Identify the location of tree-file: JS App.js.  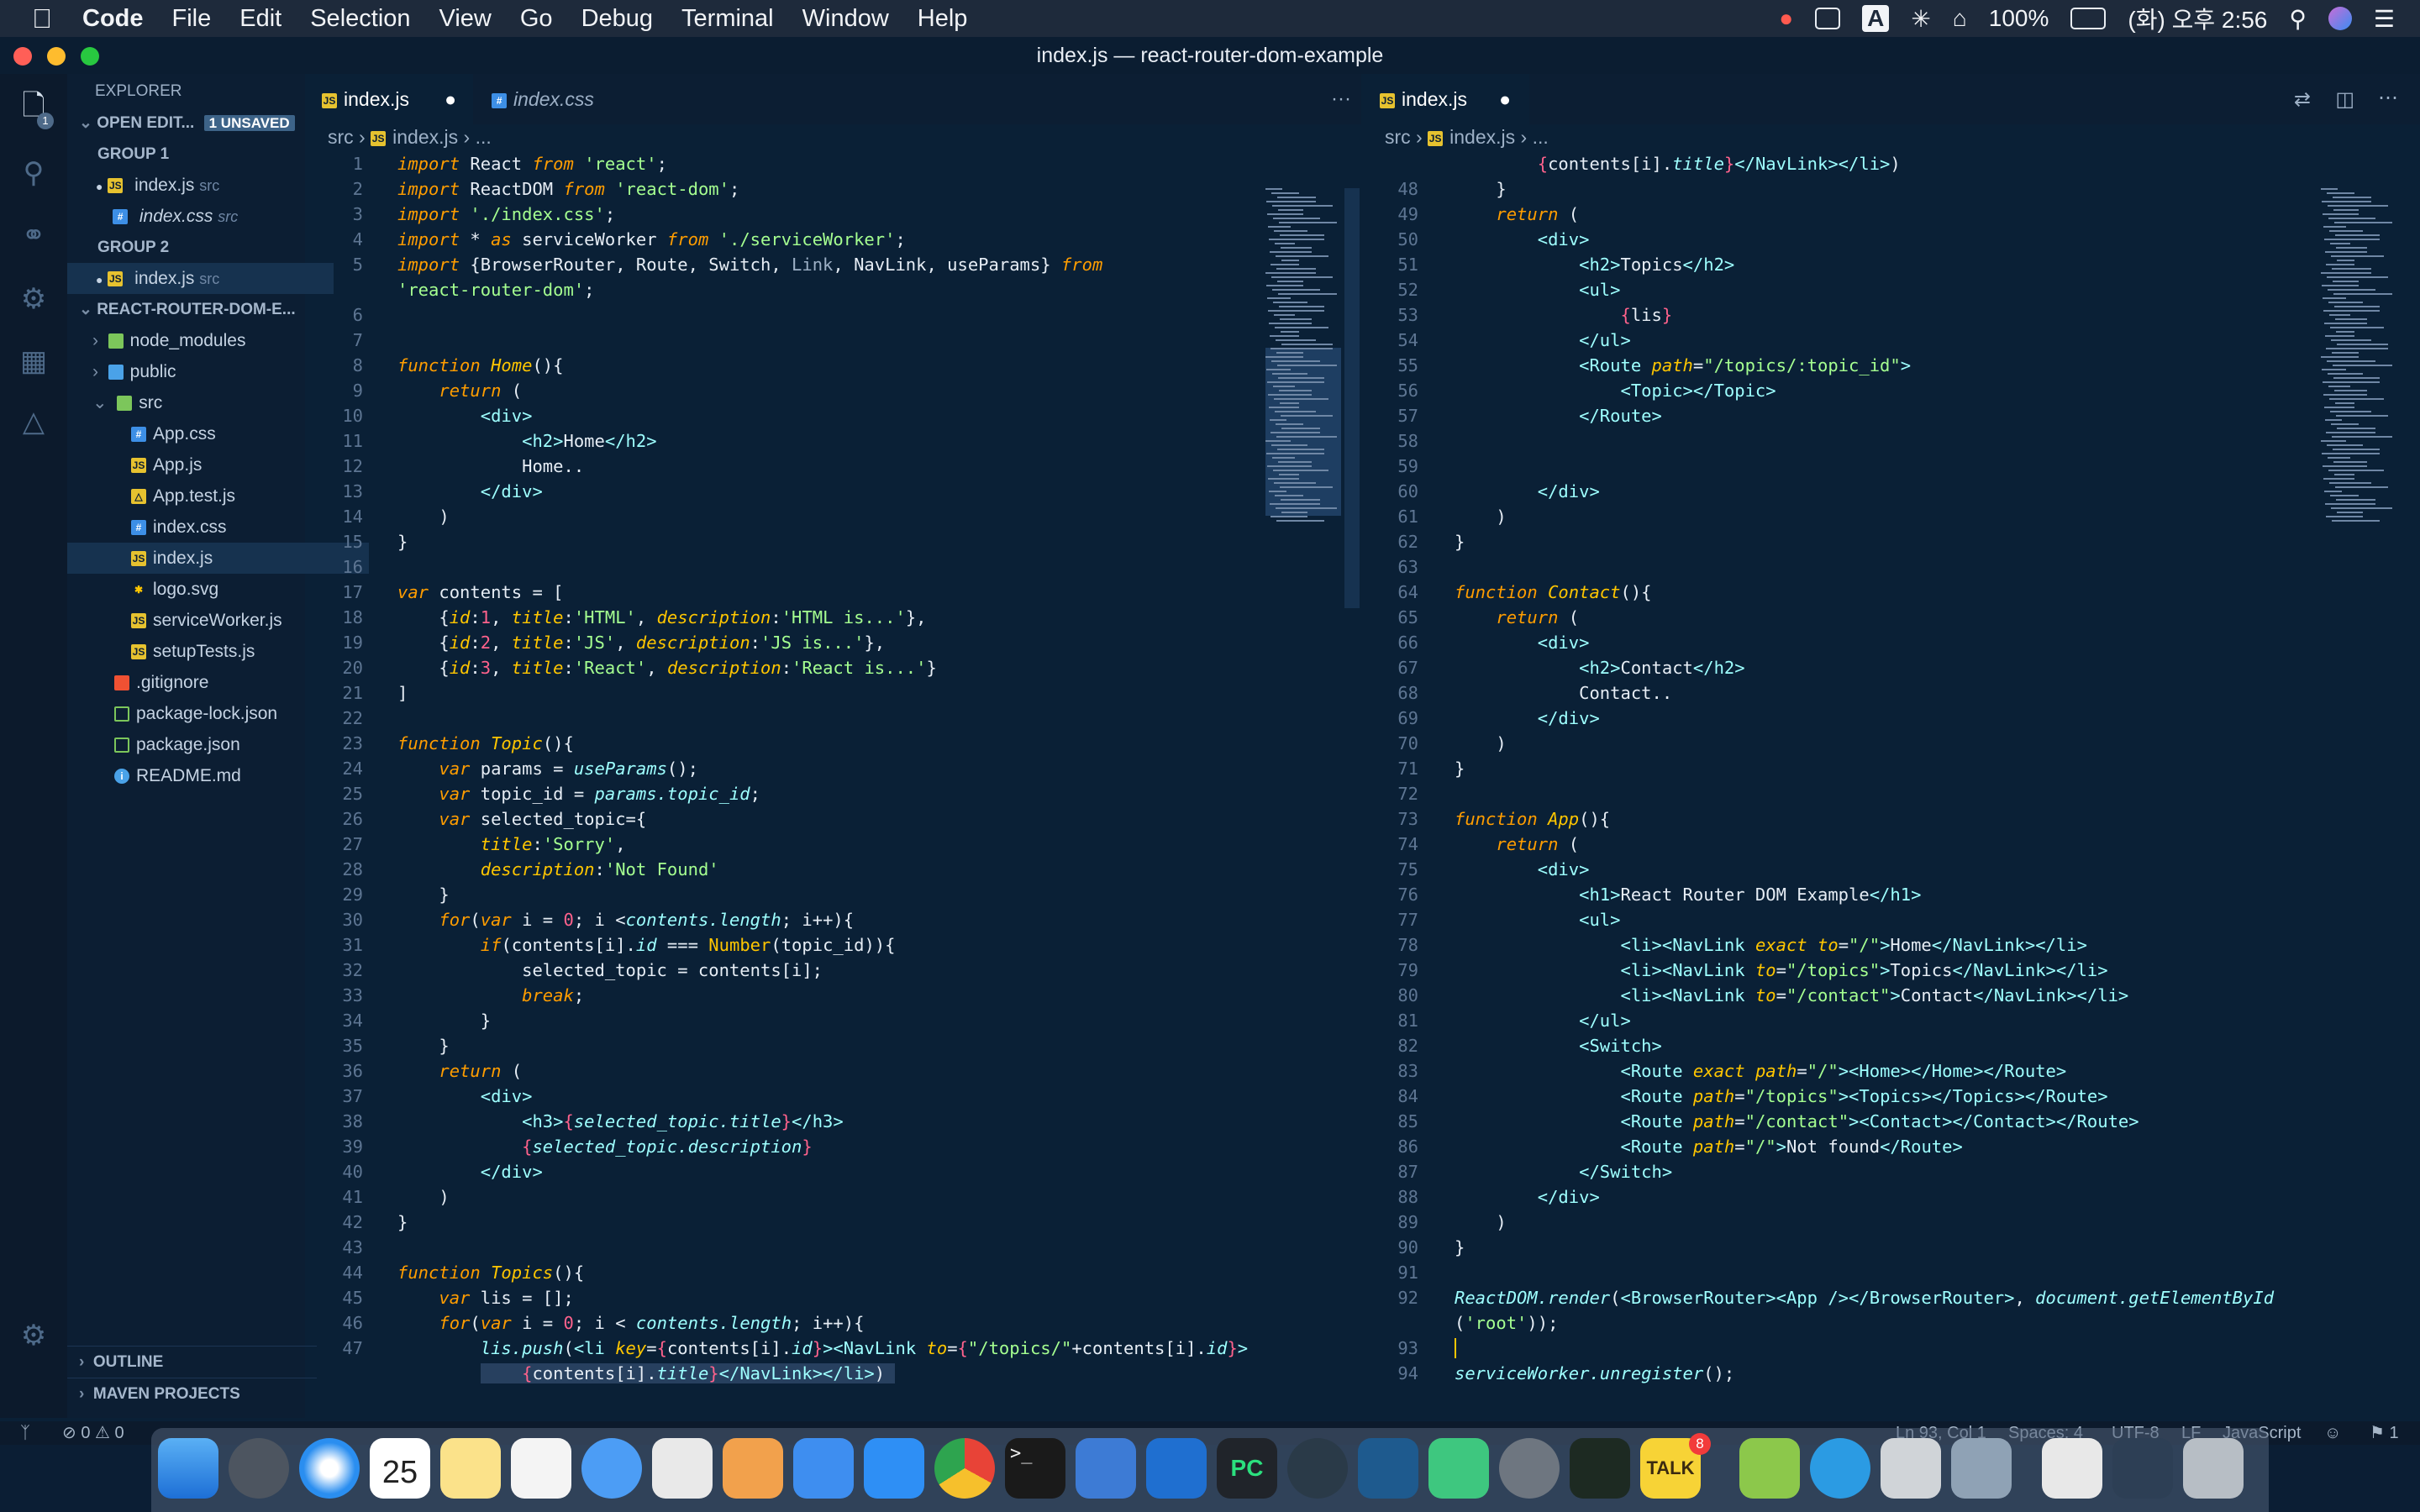
(218, 464).